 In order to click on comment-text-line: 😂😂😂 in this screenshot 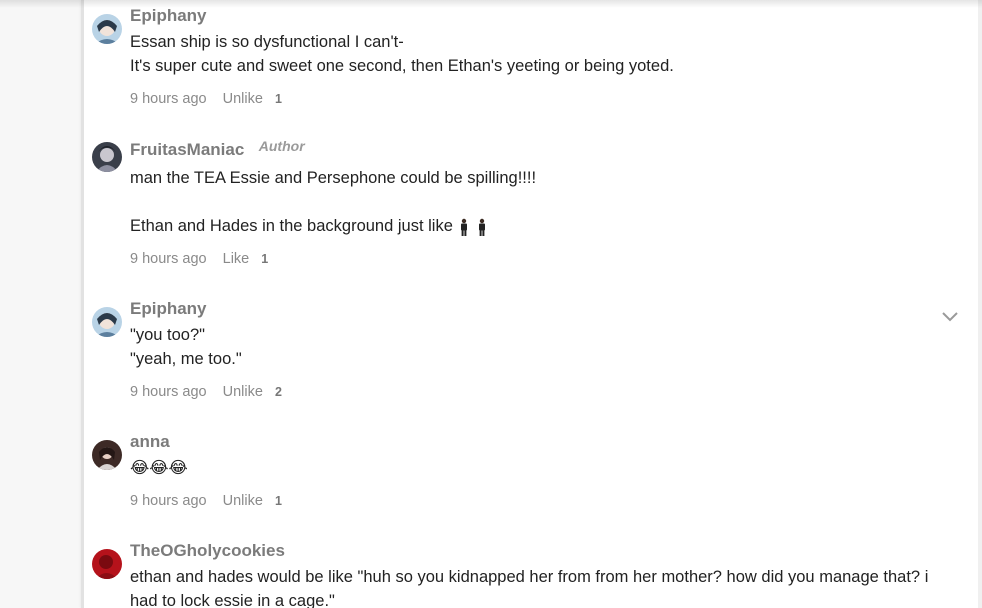, I will do `click(159, 468)`.